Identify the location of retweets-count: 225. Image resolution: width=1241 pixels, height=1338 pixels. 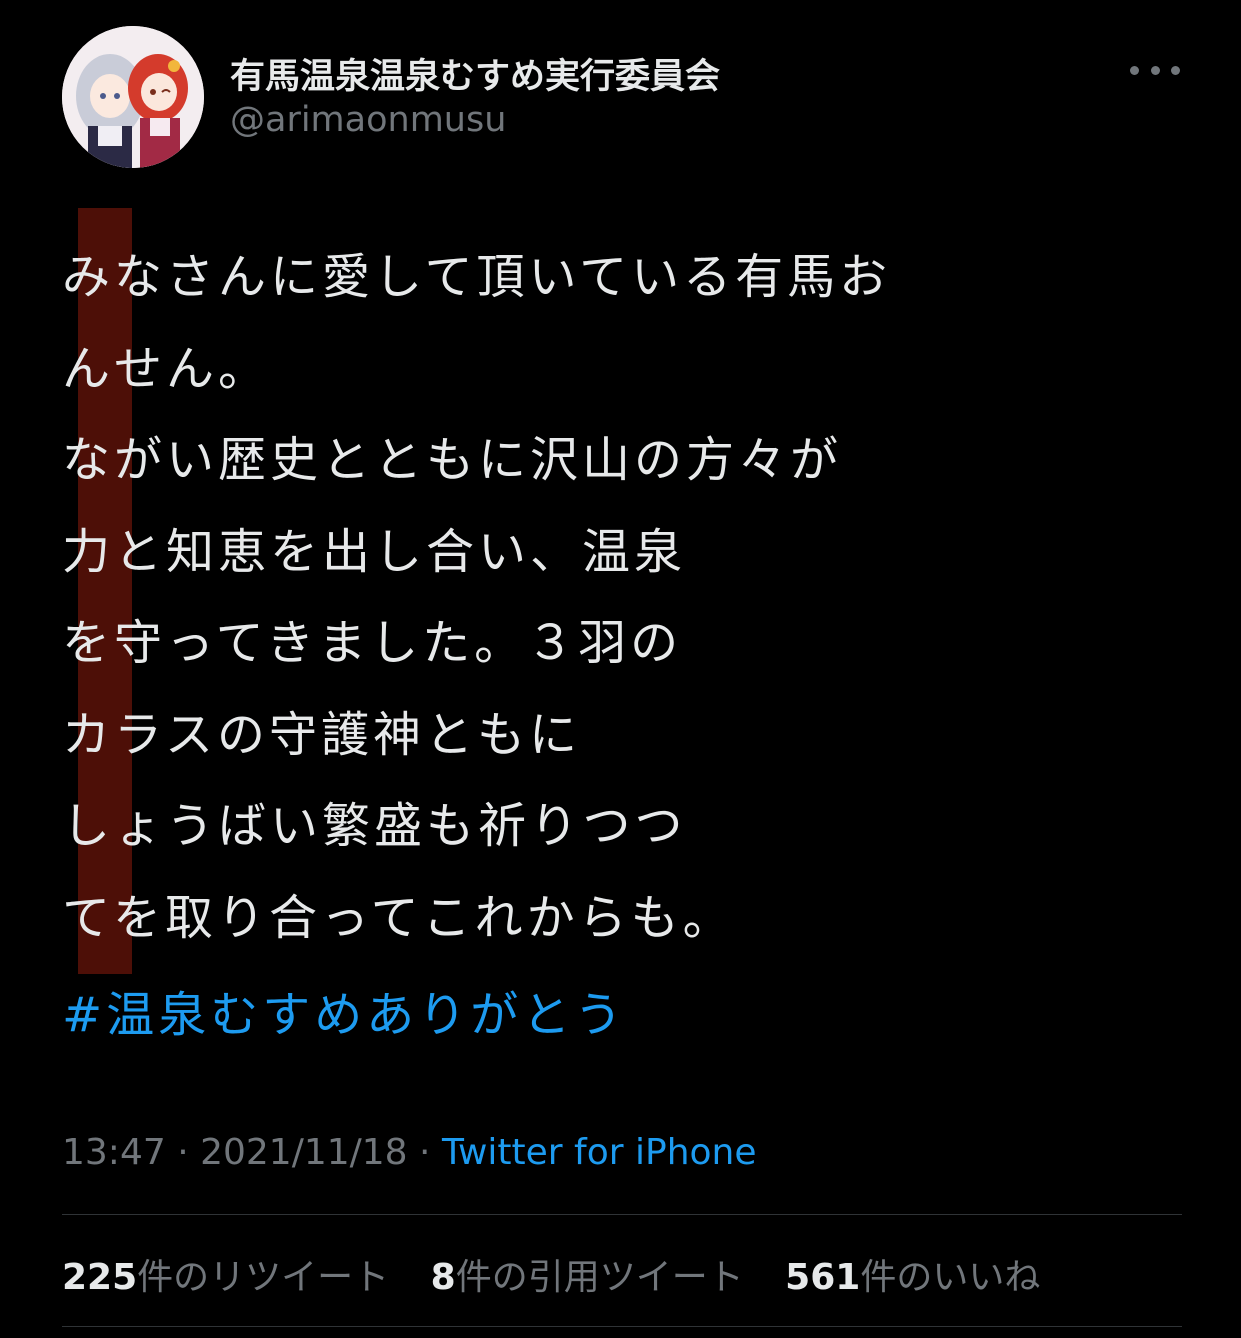
(100, 1277).